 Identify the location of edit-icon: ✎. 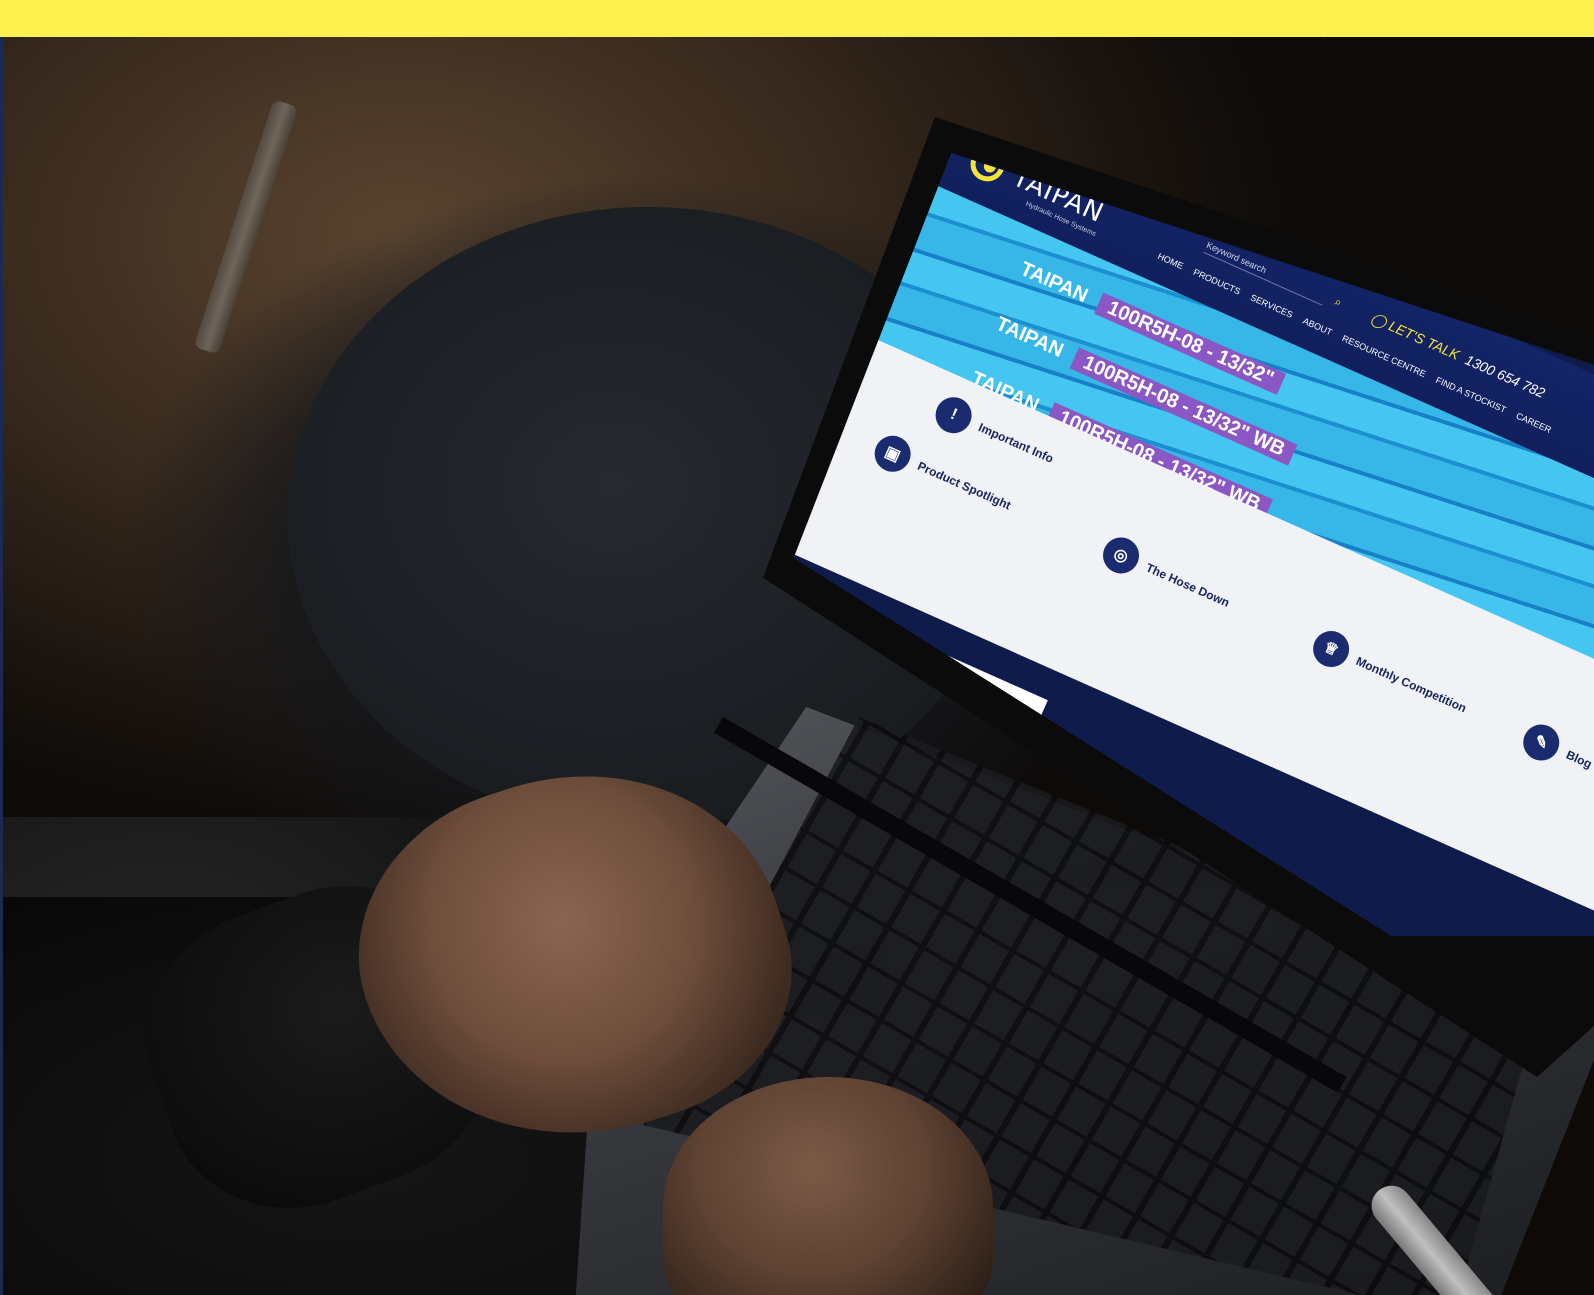
(1541, 742).